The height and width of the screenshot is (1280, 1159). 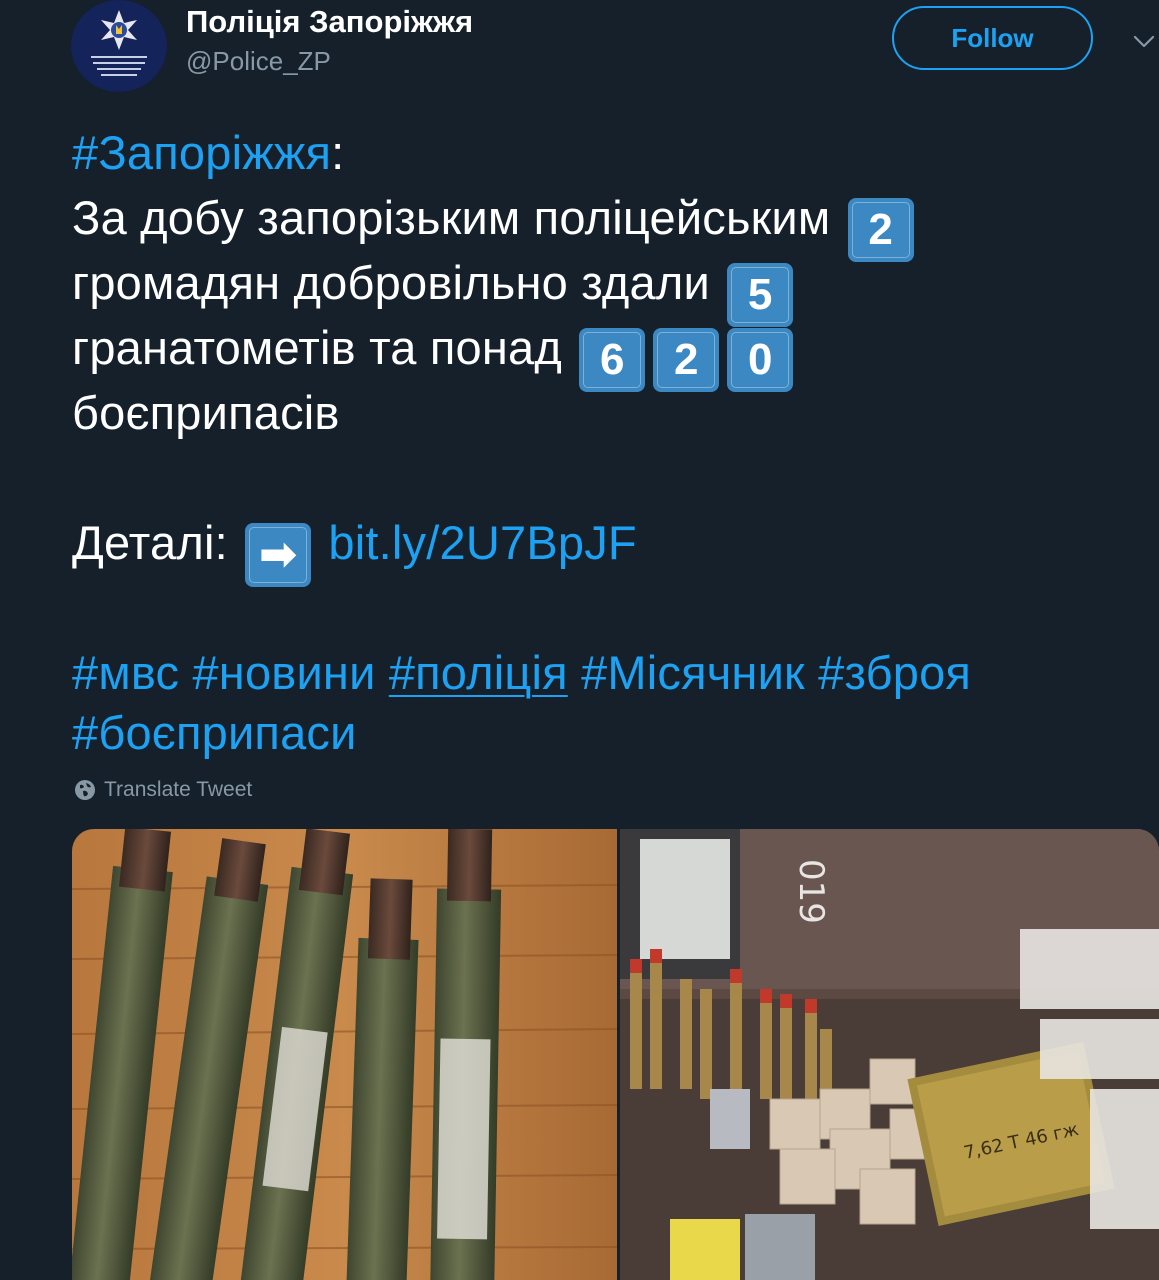 What do you see at coordinates (150, 542) in the screenshot?
I see `details-label: Деталі:` at bounding box center [150, 542].